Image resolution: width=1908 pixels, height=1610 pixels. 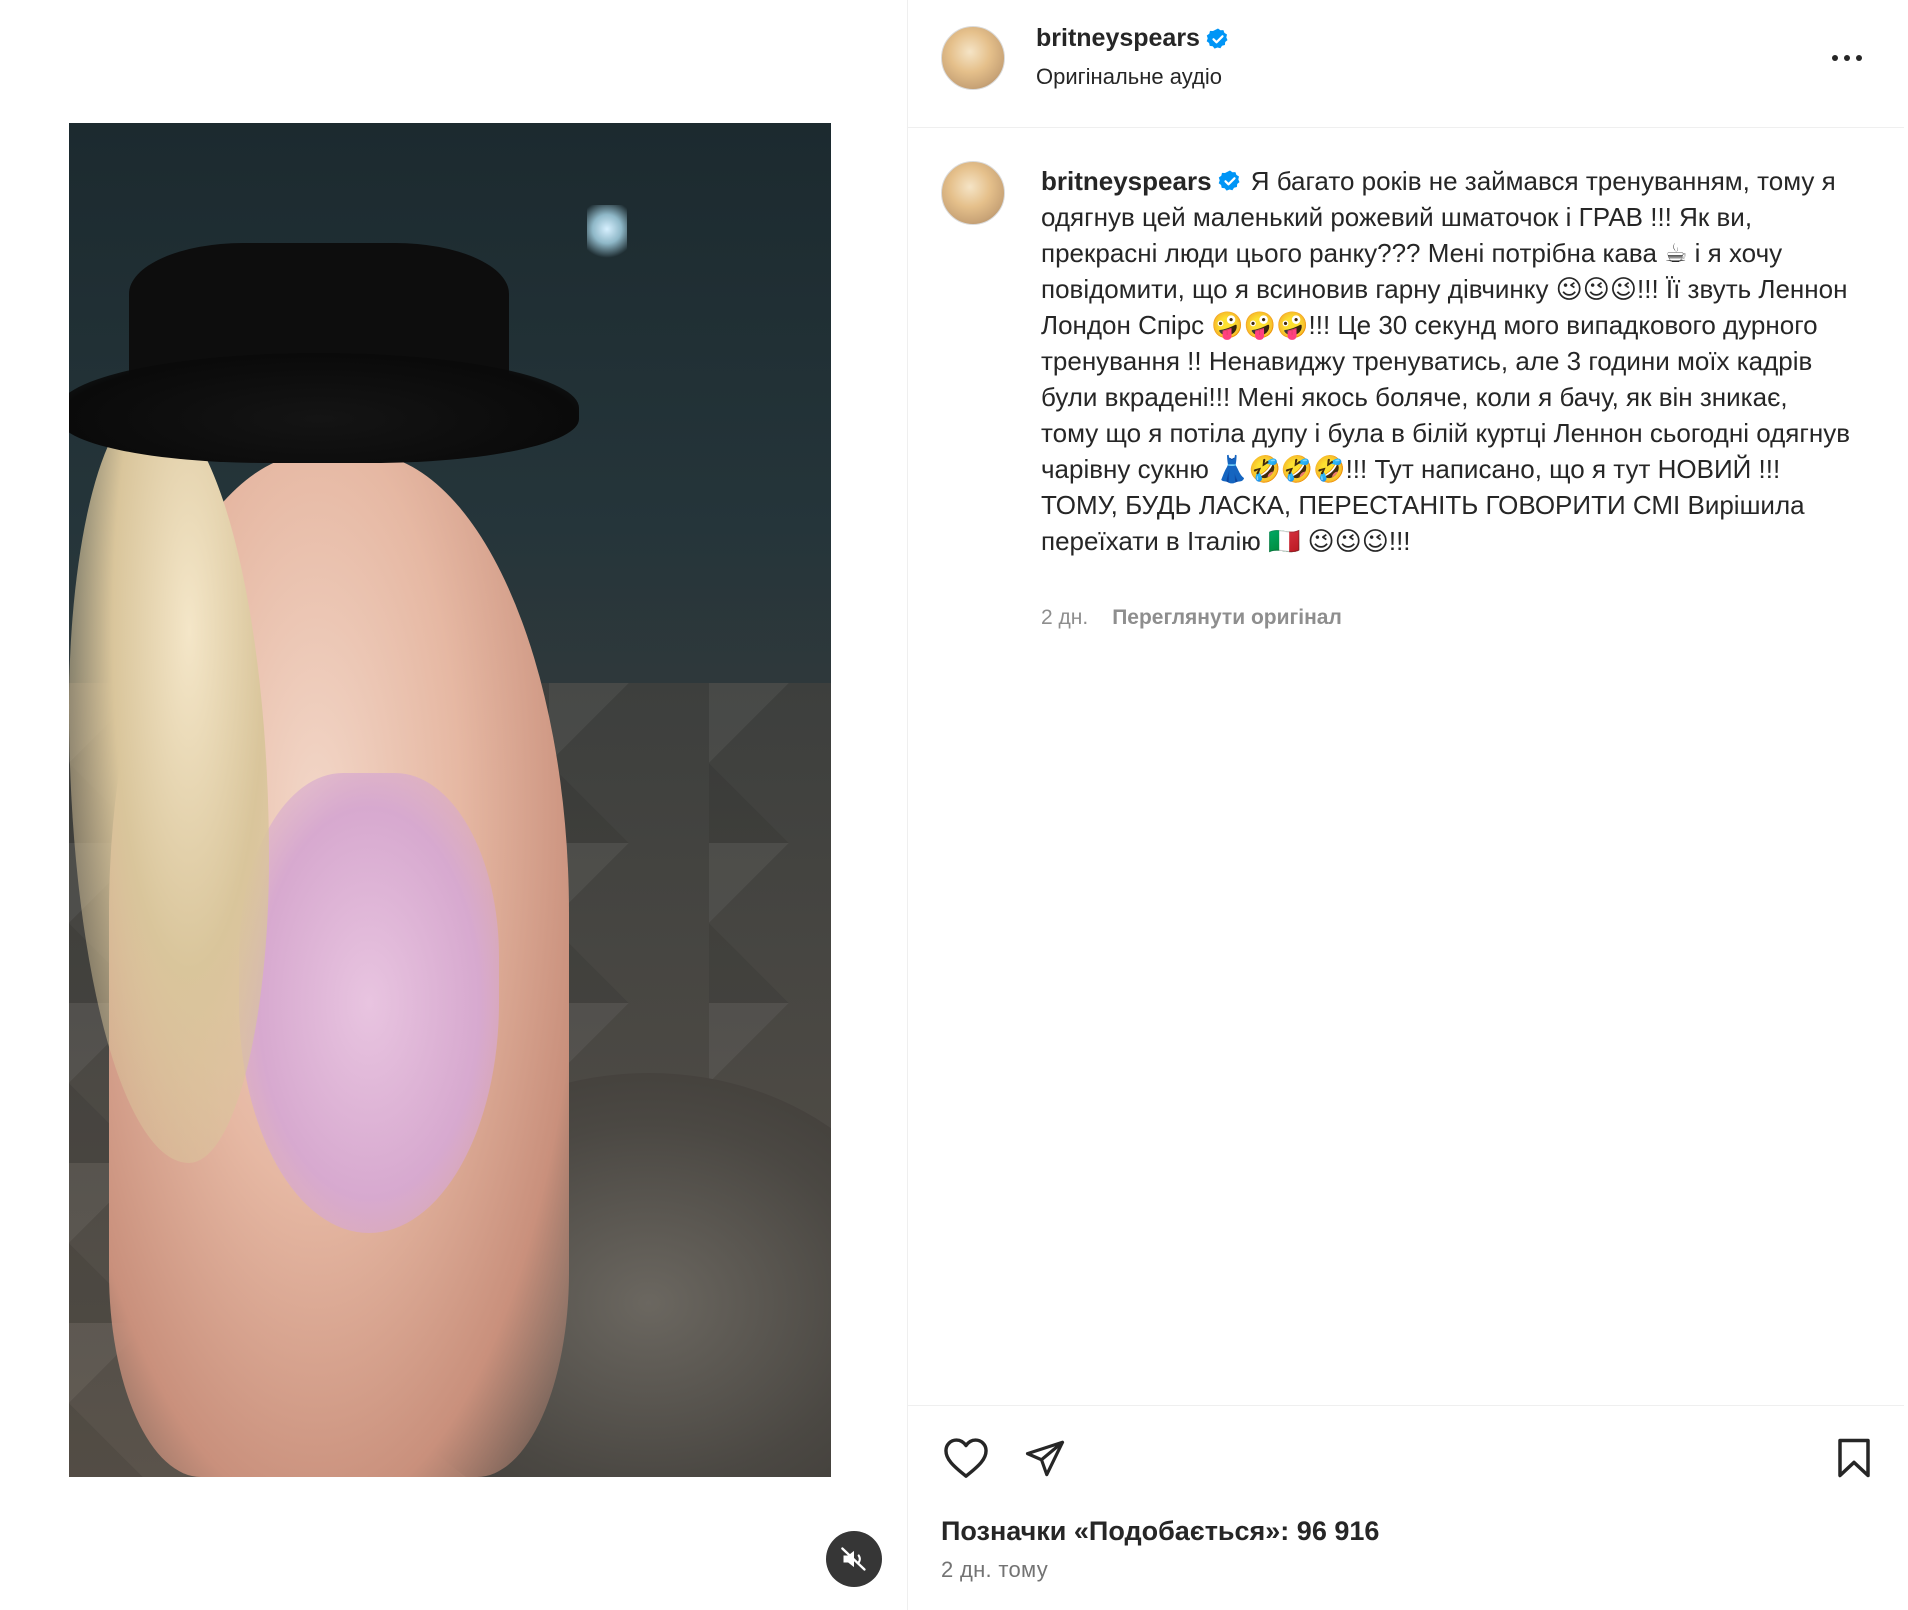 I want to click on caption-age: 2 дн., so click(x=1065, y=617).